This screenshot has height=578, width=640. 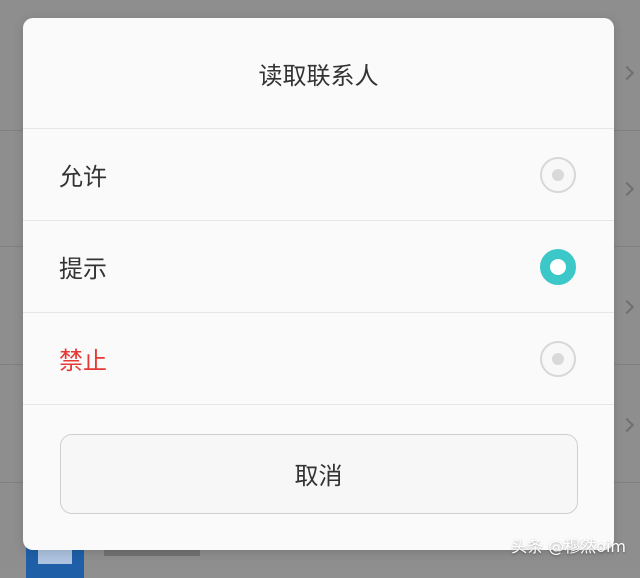 I want to click on option-label: 禁止, so click(x=83, y=361).